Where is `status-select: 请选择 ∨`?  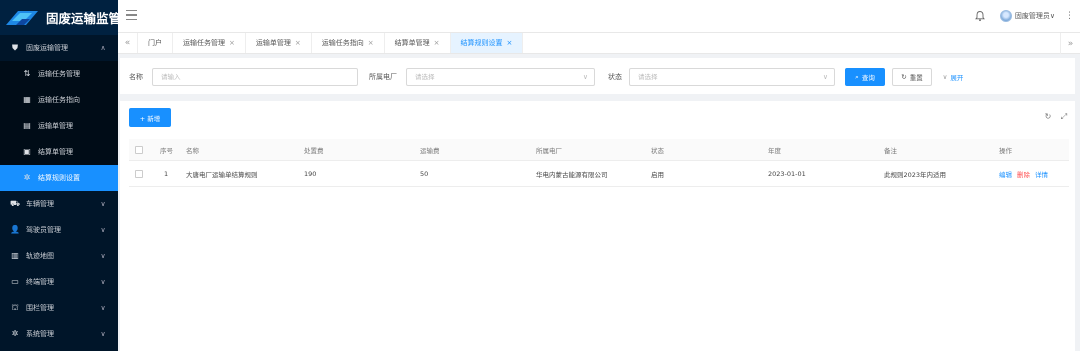
status-select: 请选择 ∨ is located at coordinates (732, 77).